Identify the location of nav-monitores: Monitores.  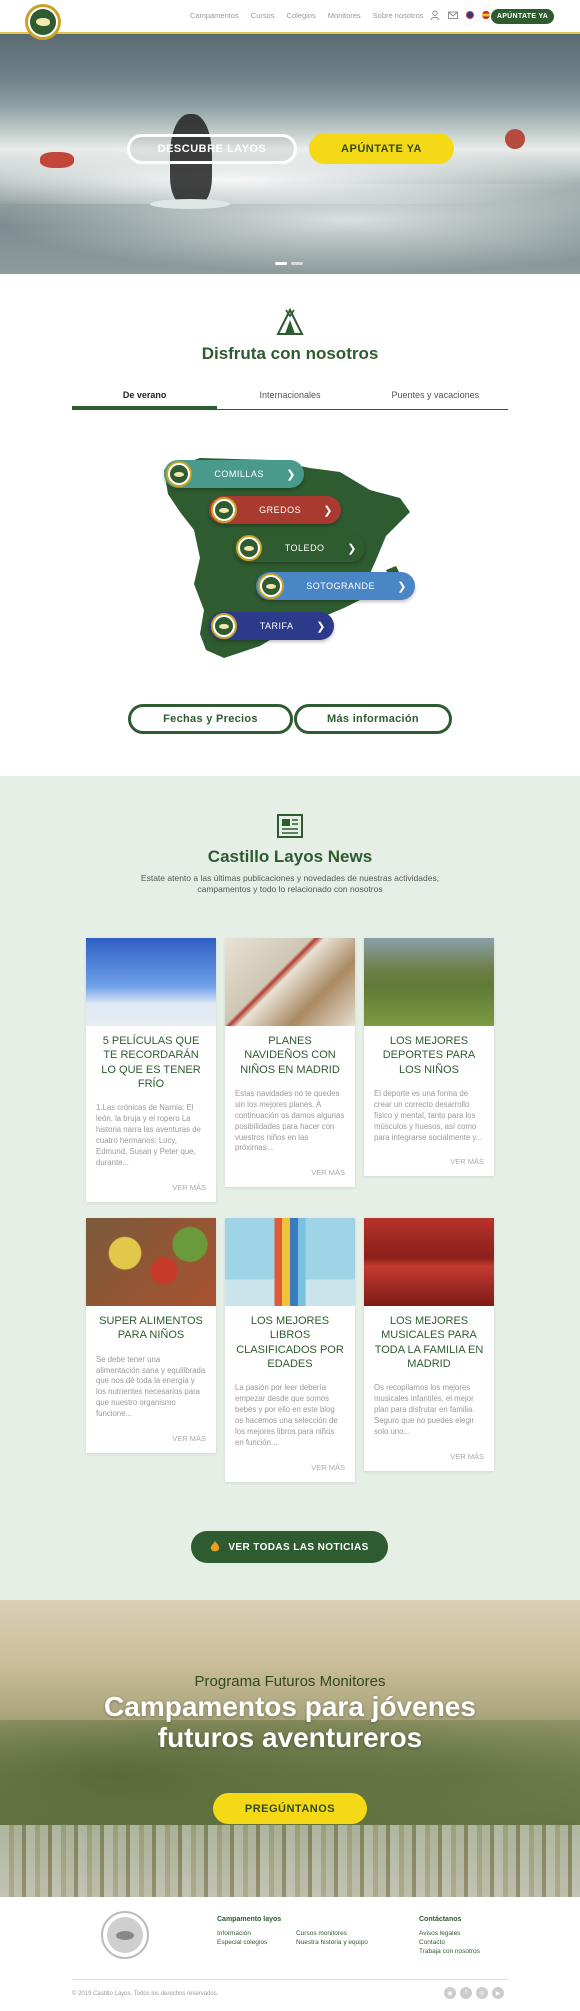
(344, 15).